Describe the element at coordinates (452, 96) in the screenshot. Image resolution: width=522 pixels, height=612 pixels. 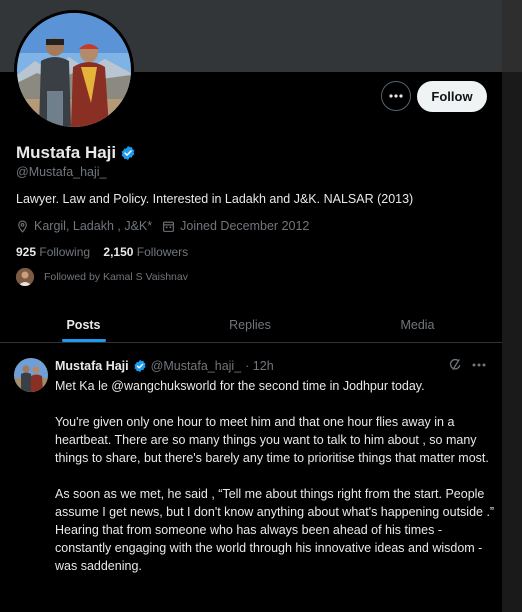
I see `follow-button: Follow` at that location.